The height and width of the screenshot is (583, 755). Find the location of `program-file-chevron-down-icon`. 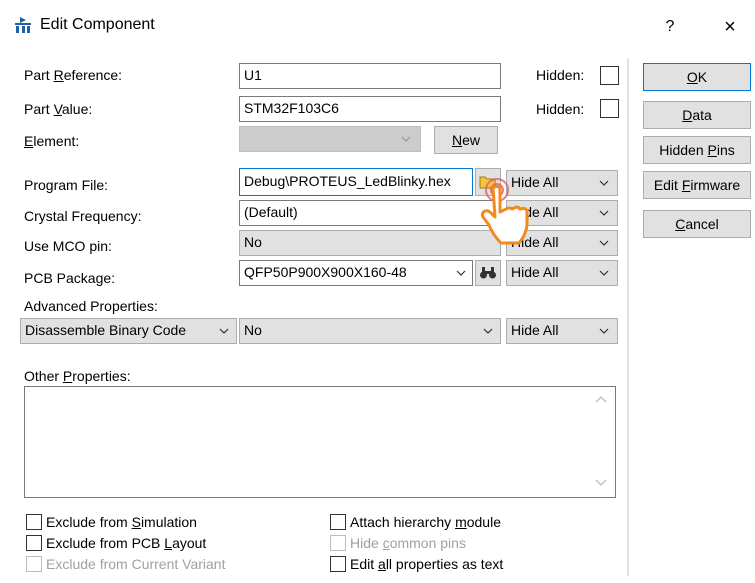

program-file-chevron-down-icon is located at coordinates (604, 183).